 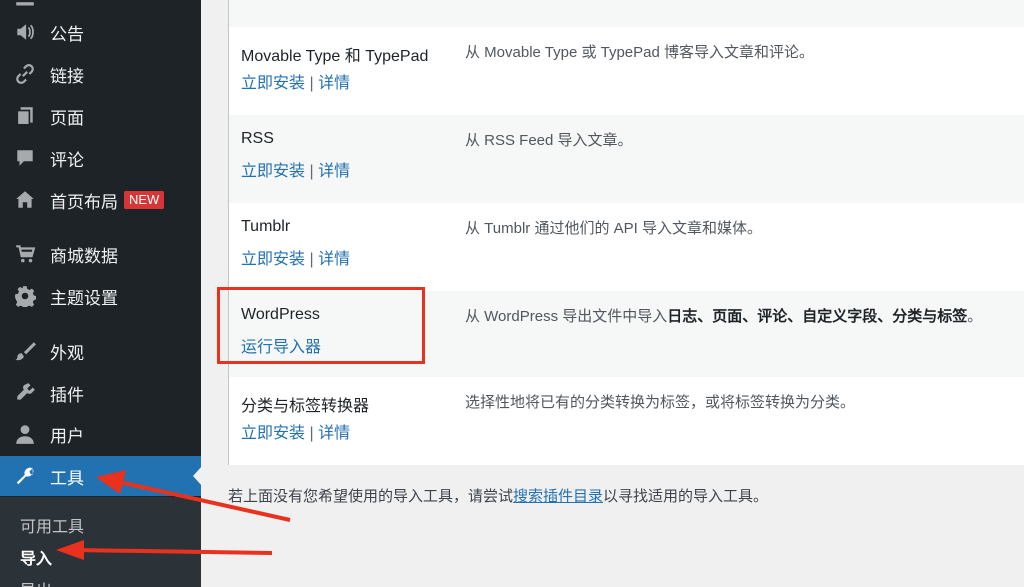 What do you see at coordinates (25, 5) in the screenshot?
I see `menu-icon` at bounding box center [25, 5].